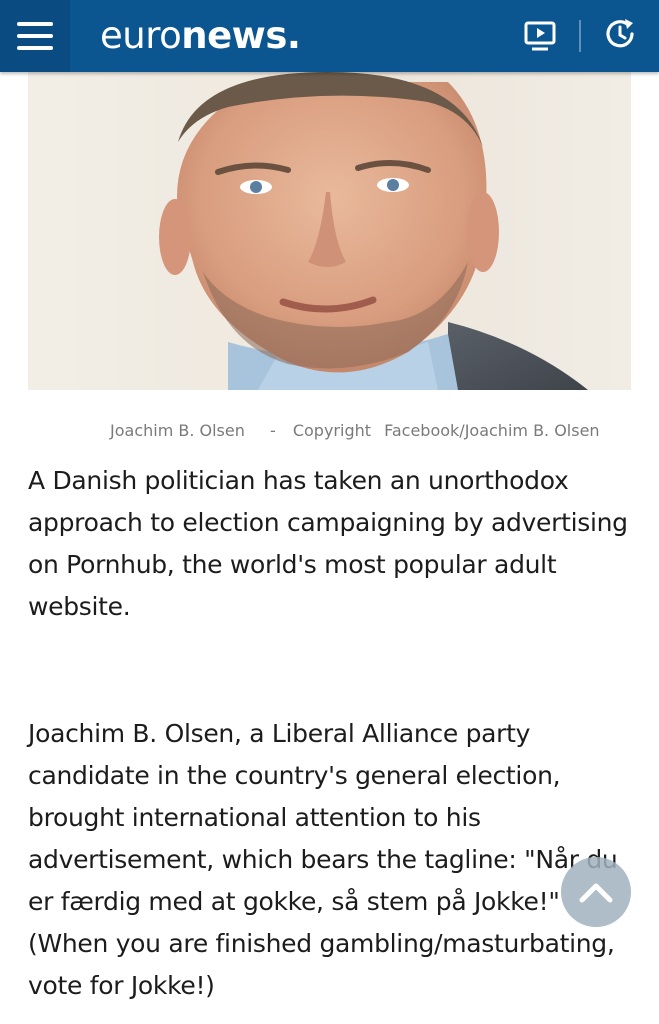 The width and height of the screenshot is (659, 1024). Describe the element at coordinates (492, 430) in the screenshot. I see `caption-credit: Facebook/Joachim B. Olsen` at that location.